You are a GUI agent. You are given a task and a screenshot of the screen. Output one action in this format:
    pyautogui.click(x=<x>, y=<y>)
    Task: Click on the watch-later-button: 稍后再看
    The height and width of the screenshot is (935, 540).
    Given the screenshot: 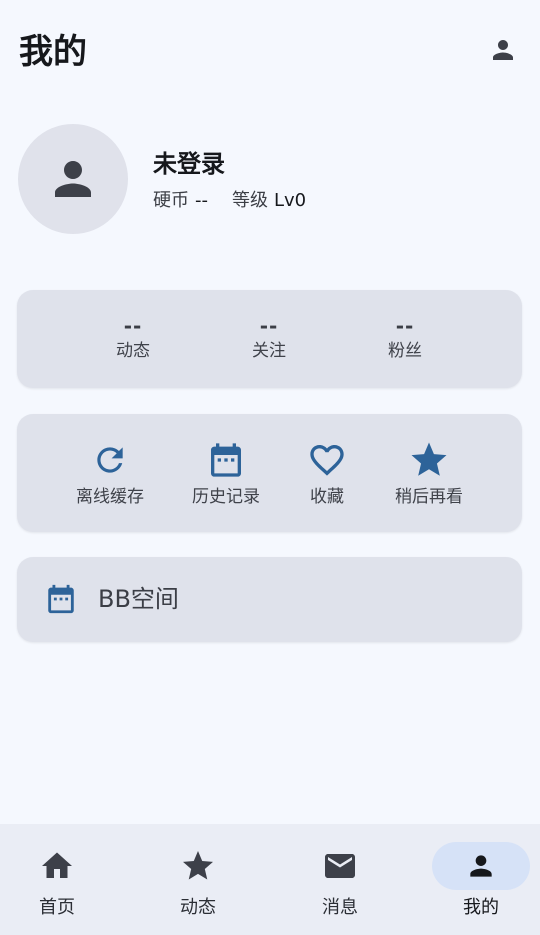 What is the action you would take?
    pyautogui.click(x=429, y=473)
    